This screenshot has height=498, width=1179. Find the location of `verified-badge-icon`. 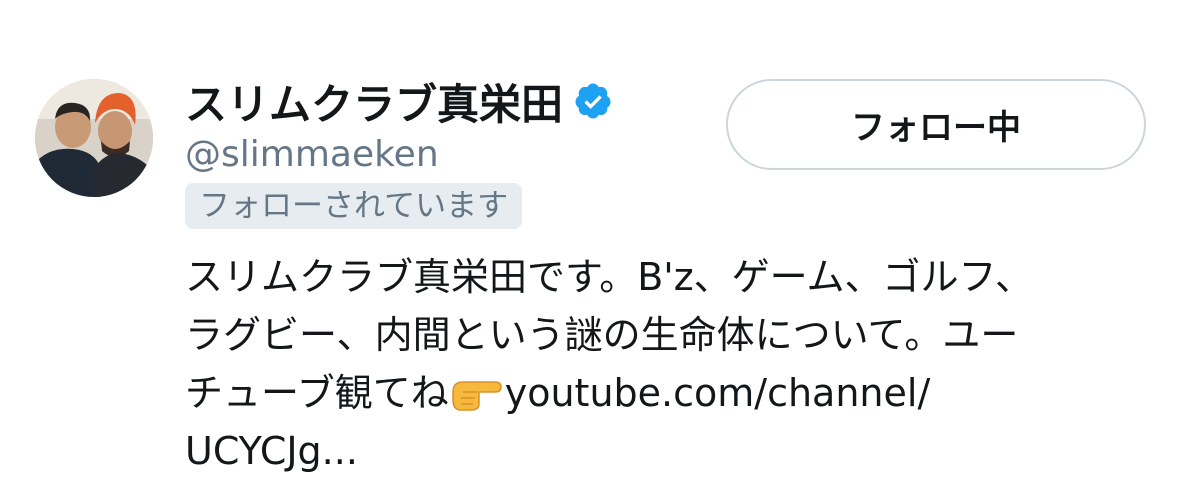

verified-badge-icon is located at coordinates (593, 101).